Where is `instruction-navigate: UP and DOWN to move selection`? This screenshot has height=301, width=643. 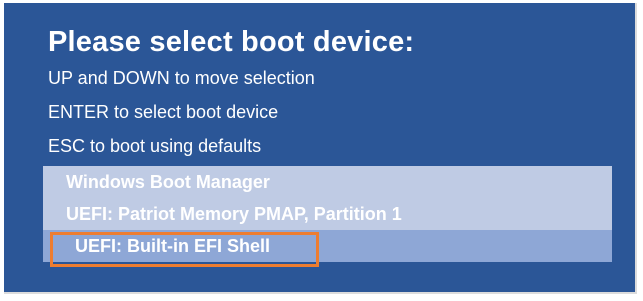 instruction-navigate: UP and DOWN to move selection is located at coordinates (181, 78).